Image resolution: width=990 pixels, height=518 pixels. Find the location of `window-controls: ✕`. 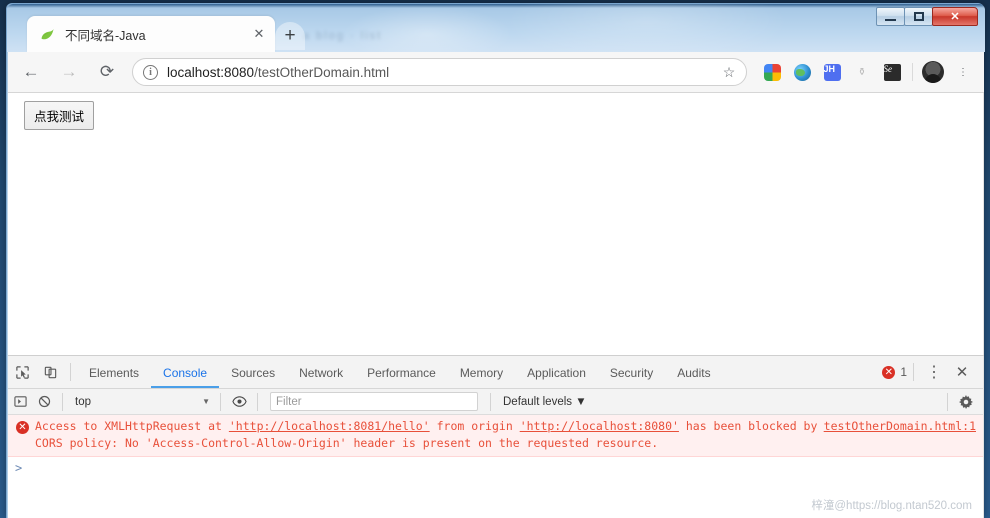

window-controls: ✕ is located at coordinates (927, 16).